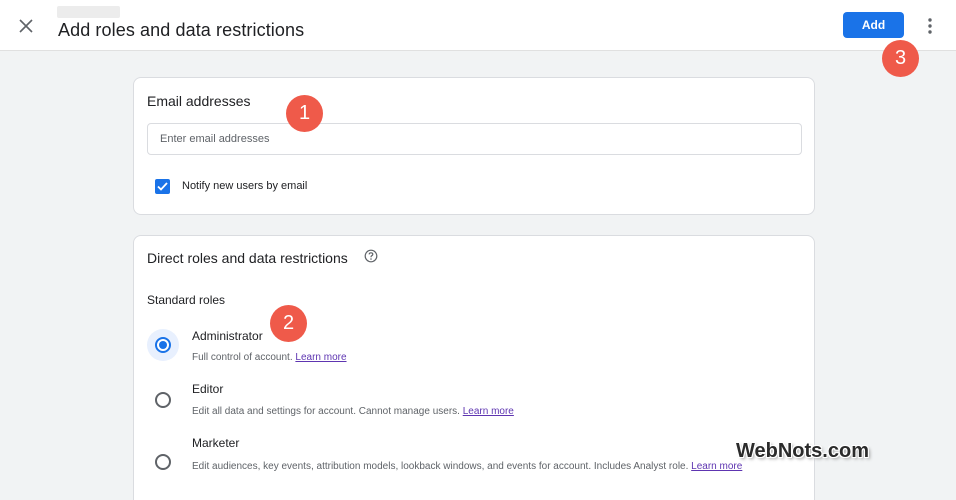 The image size is (956, 500). What do you see at coordinates (163, 345) in the screenshot?
I see `radio-administrator` at bounding box center [163, 345].